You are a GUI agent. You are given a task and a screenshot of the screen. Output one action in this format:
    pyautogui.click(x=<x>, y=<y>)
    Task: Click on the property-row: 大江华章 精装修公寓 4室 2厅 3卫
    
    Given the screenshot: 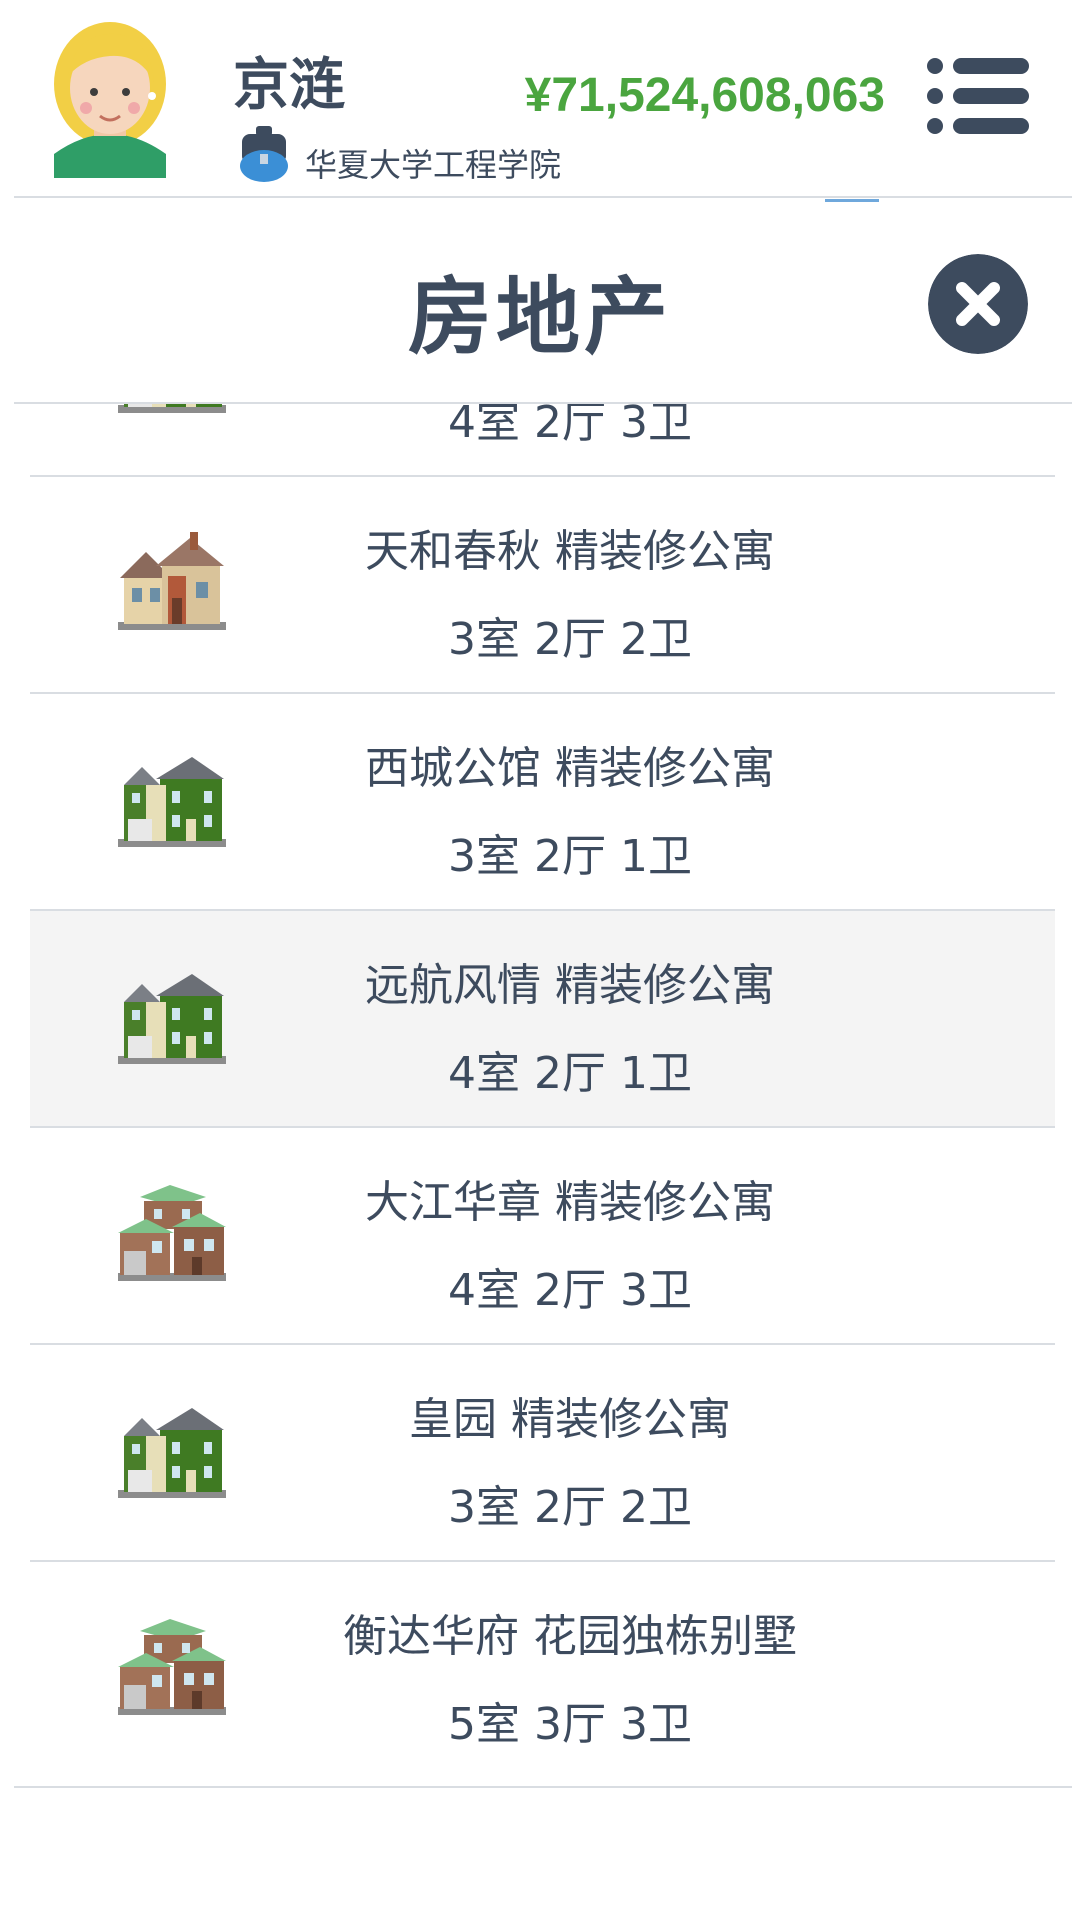 What is the action you would take?
    pyautogui.click(x=542, y=1236)
    